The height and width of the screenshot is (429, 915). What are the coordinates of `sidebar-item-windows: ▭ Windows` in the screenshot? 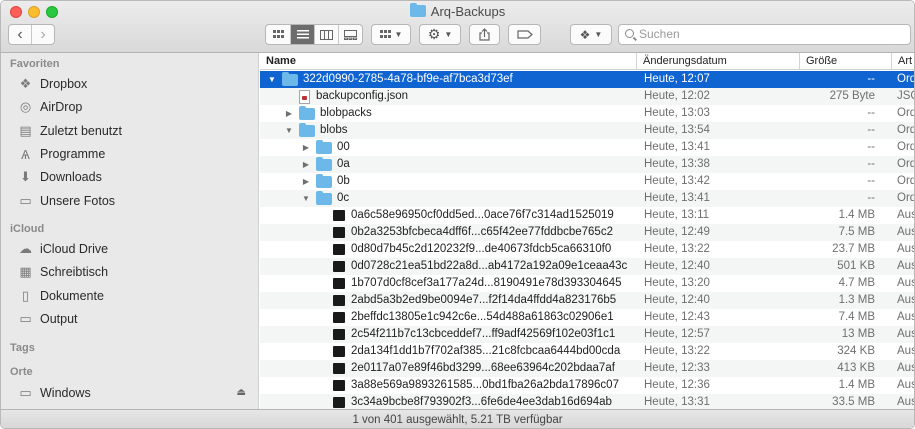 It's located at (132, 393).